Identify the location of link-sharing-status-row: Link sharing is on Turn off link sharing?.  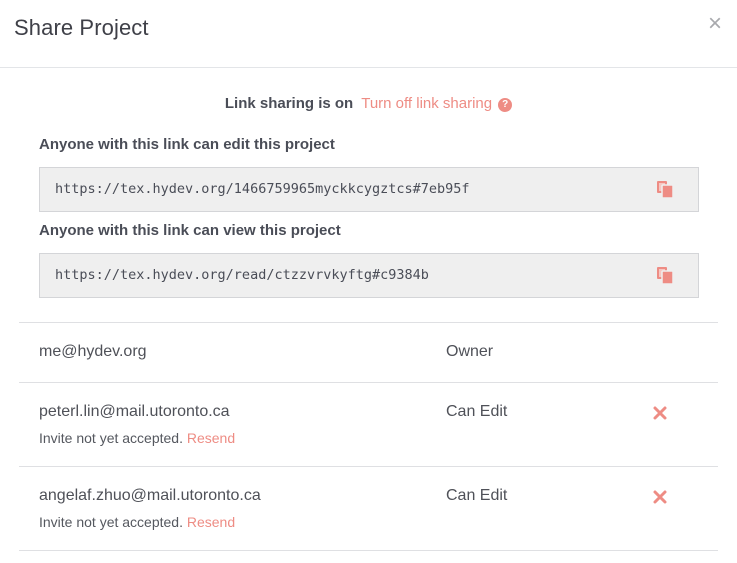
(368, 103).